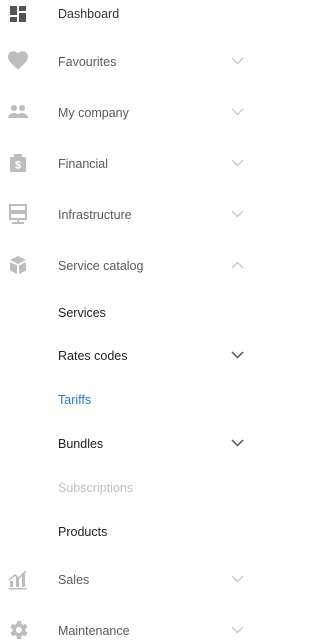 This screenshot has height=642, width=320. What do you see at coordinates (81, 444) in the screenshot?
I see `submenu-item-label: Bundles` at bounding box center [81, 444].